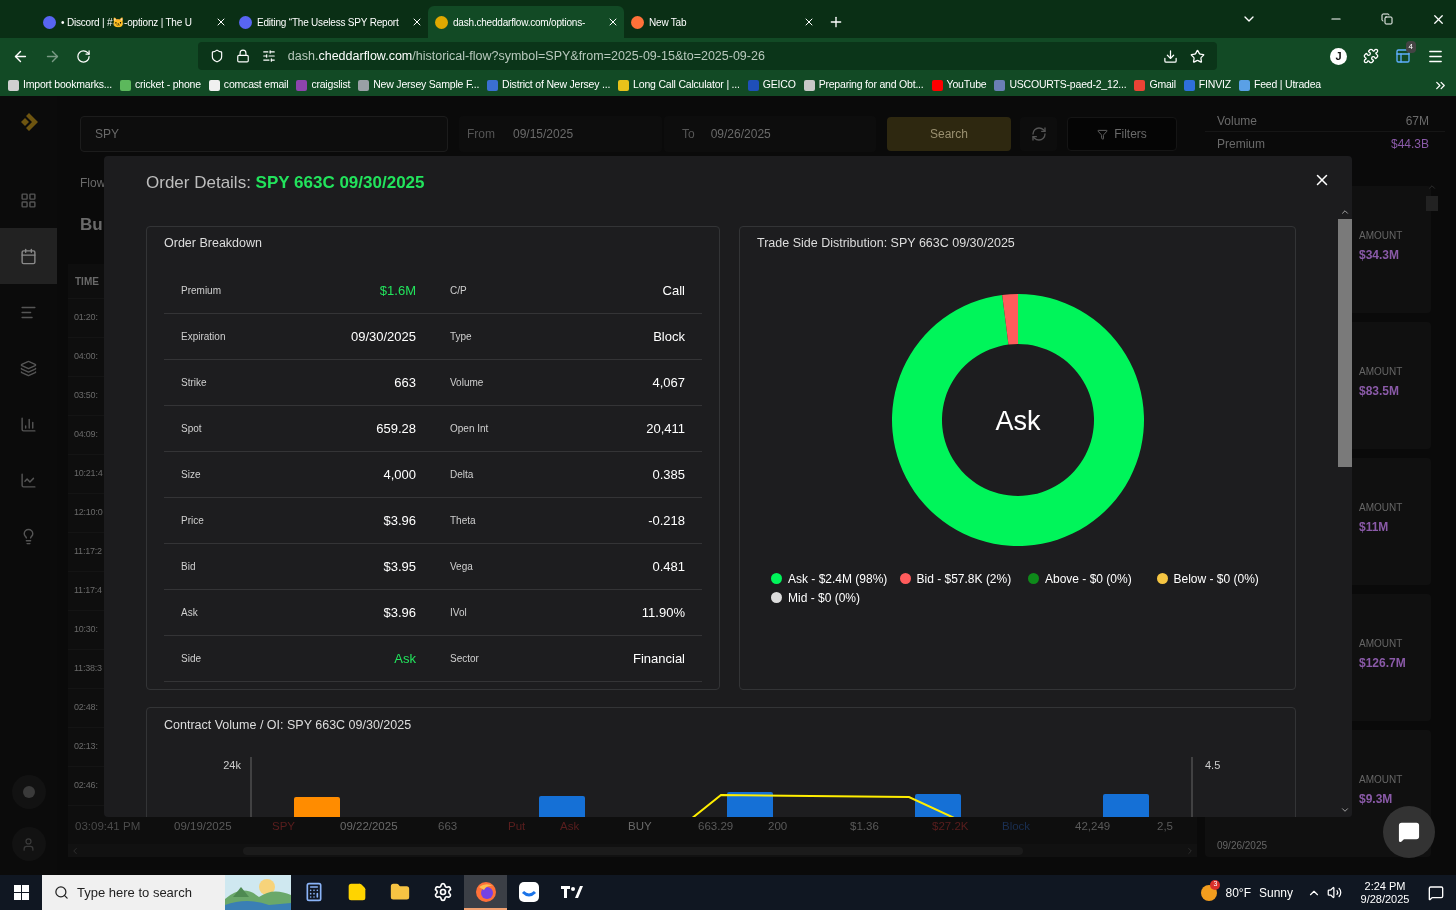 Image resolution: width=1456 pixels, height=910 pixels. What do you see at coordinates (1385, 899) in the screenshot?
I see `clock-date: 9/28/2025` at bounding box center [1385, 899].